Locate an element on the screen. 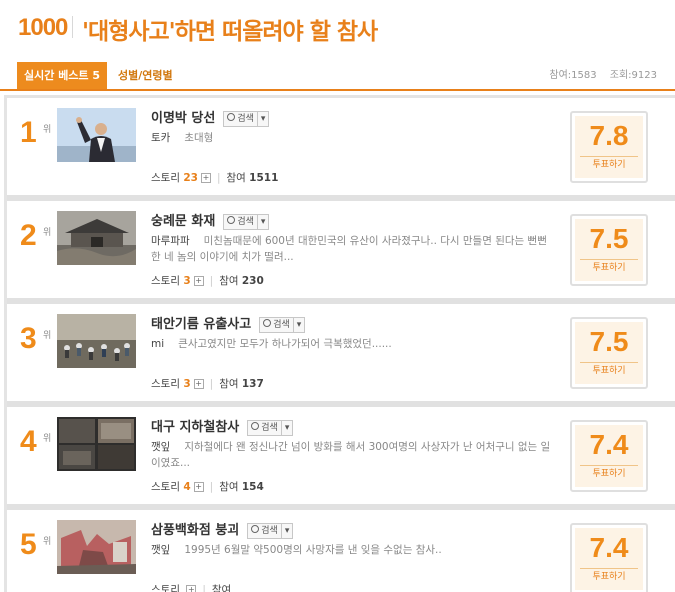 The width and height of the screenshot is (675, 592). item-text: 초대형 is located at coordinates (199, 138).